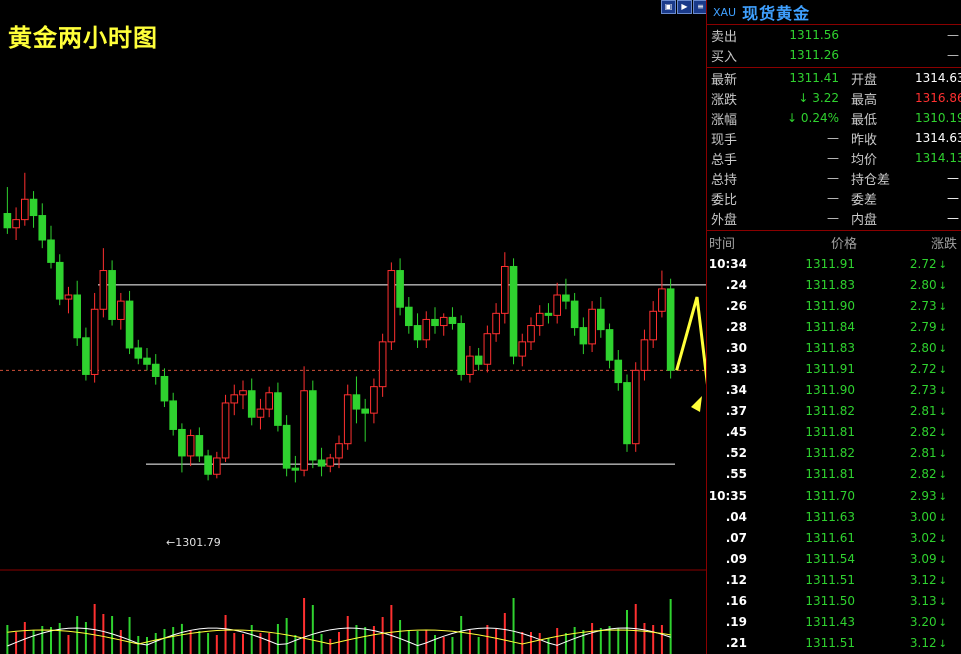 The image size is (961, 654). I want to click on trade-row: .12 1311.51 3.12 ↓, so click(834, 579).